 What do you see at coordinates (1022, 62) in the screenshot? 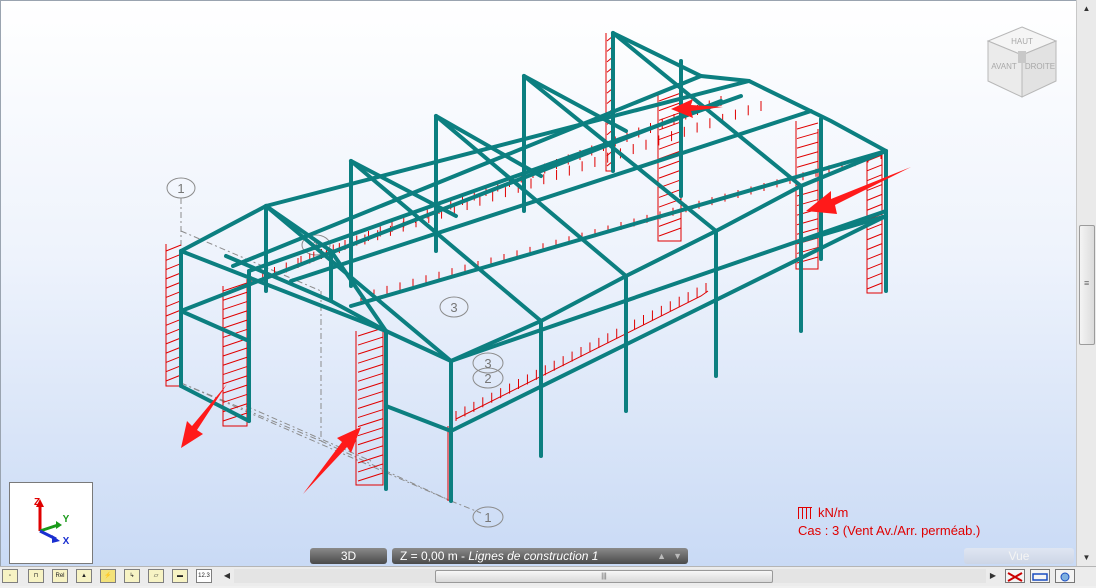
I see `view-cube: HAUT AVANT DROITE` at bounding box center [1022, 62].